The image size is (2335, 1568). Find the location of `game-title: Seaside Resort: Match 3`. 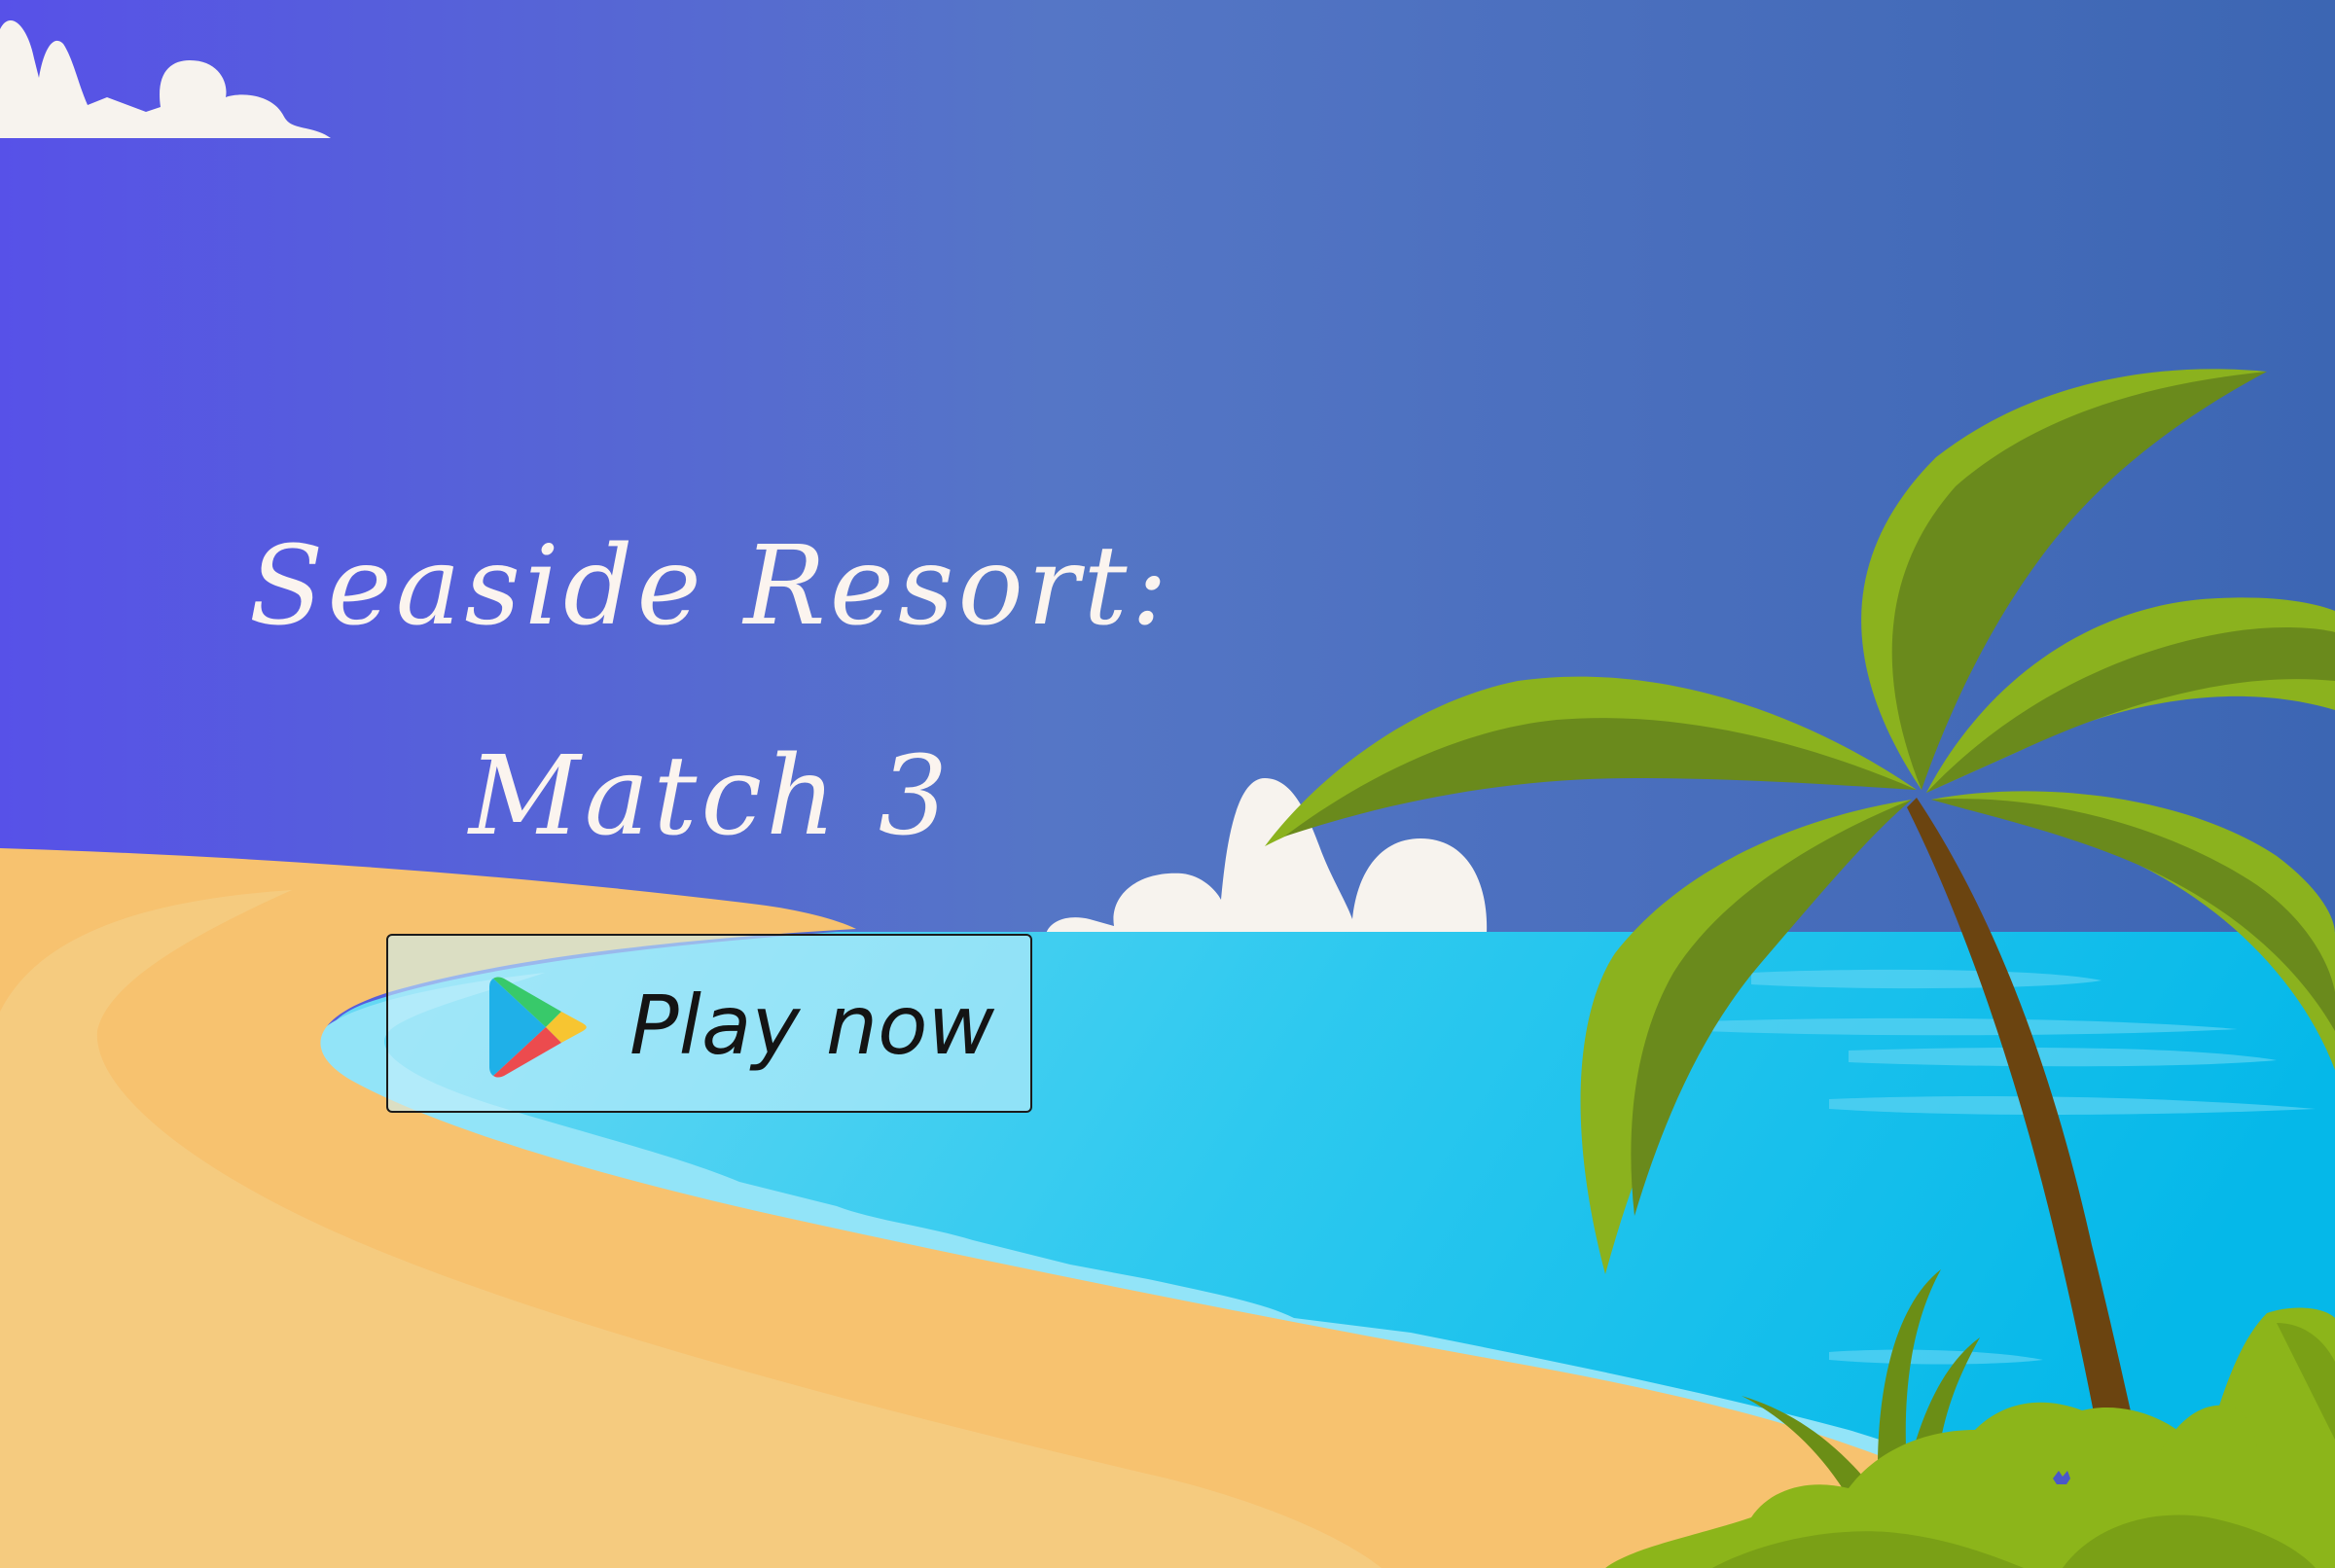

game-title: Seaside Resort: Match 3 is located at coordinates (710, 692).